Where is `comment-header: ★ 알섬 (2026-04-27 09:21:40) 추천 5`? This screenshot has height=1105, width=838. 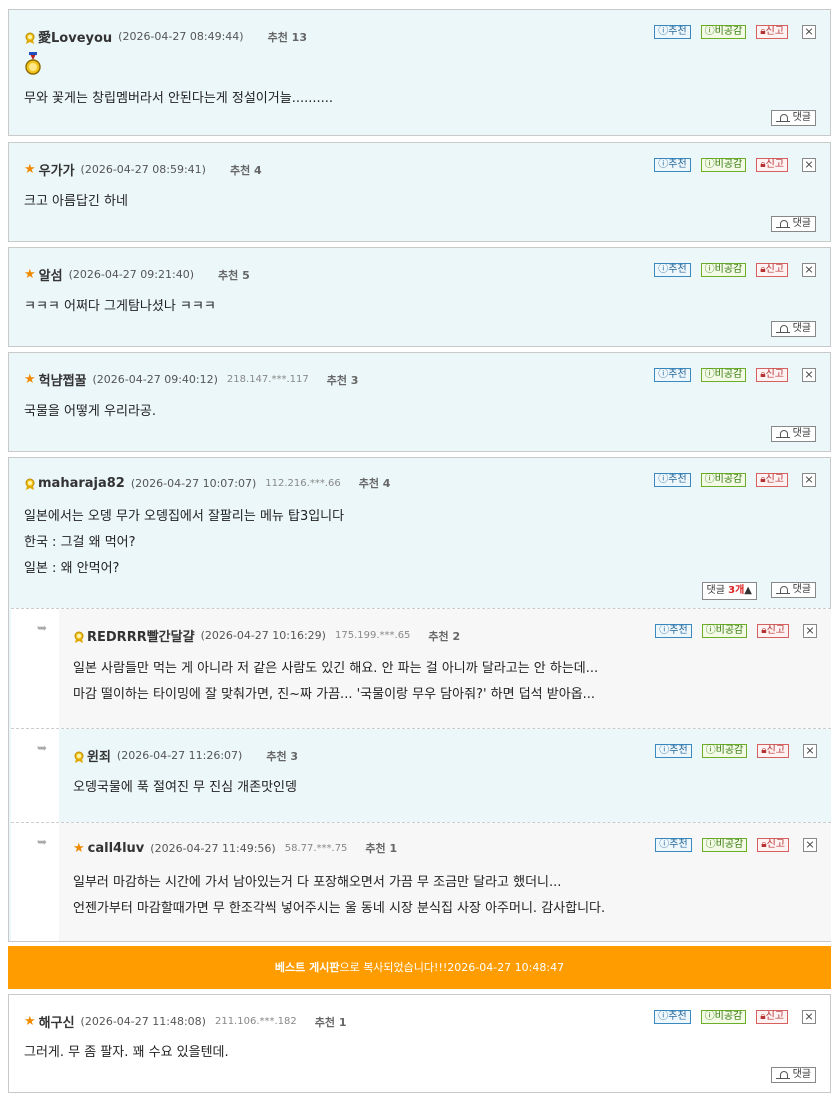 comment-header: ★ 알섬 (2026-04-27 09:21:40) 추천 5 is located at coordinates (137, 274).